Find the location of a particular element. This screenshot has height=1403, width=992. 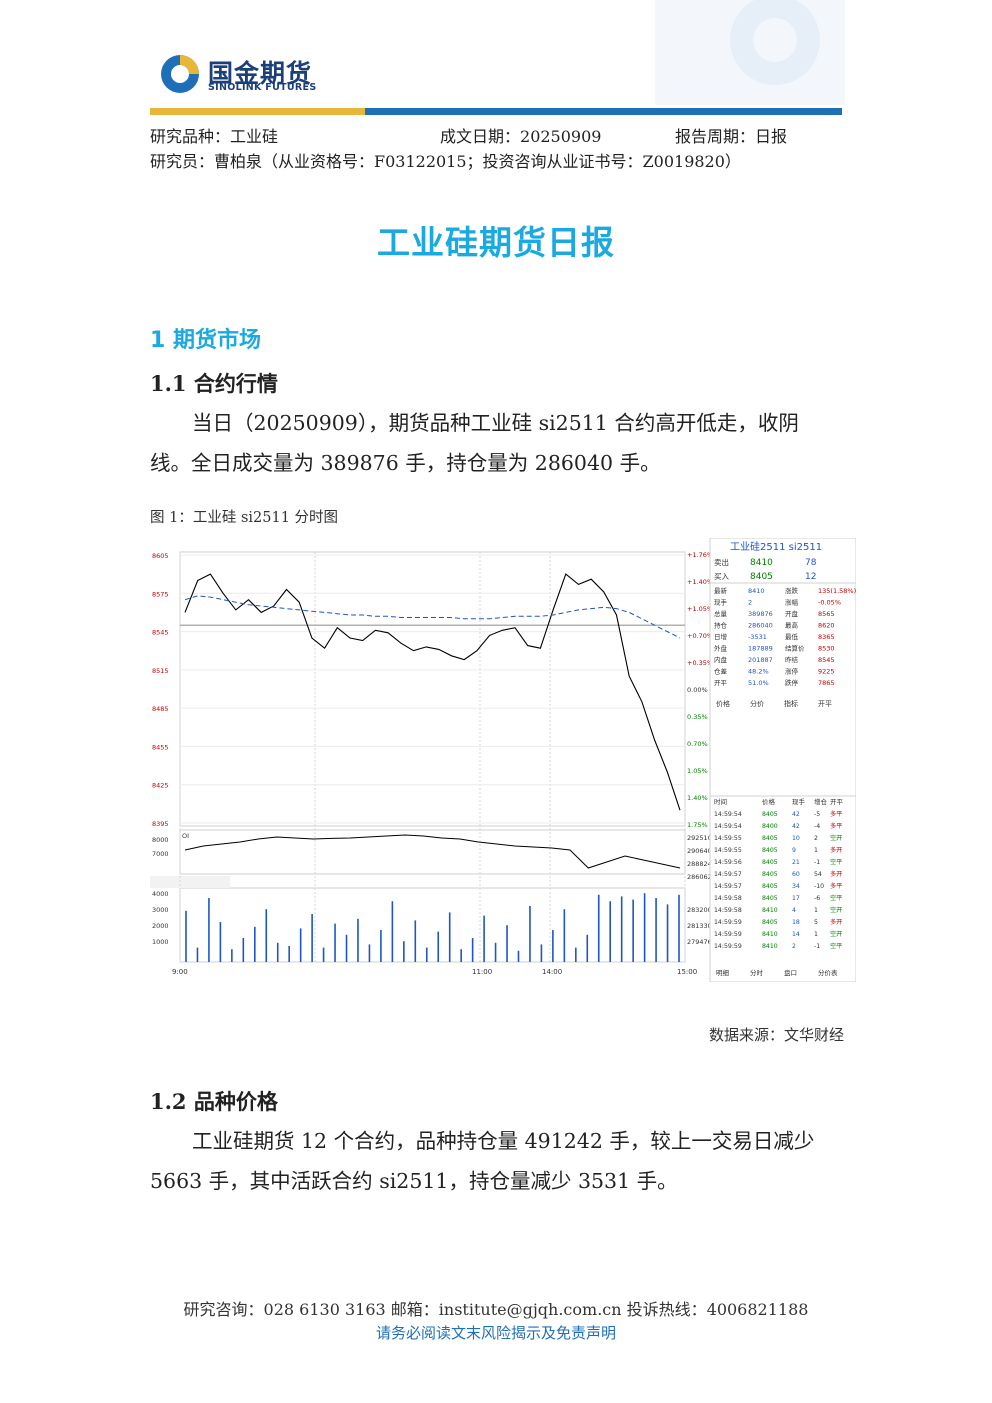

tick-cell: 34 is located at coordinates (796, 886).